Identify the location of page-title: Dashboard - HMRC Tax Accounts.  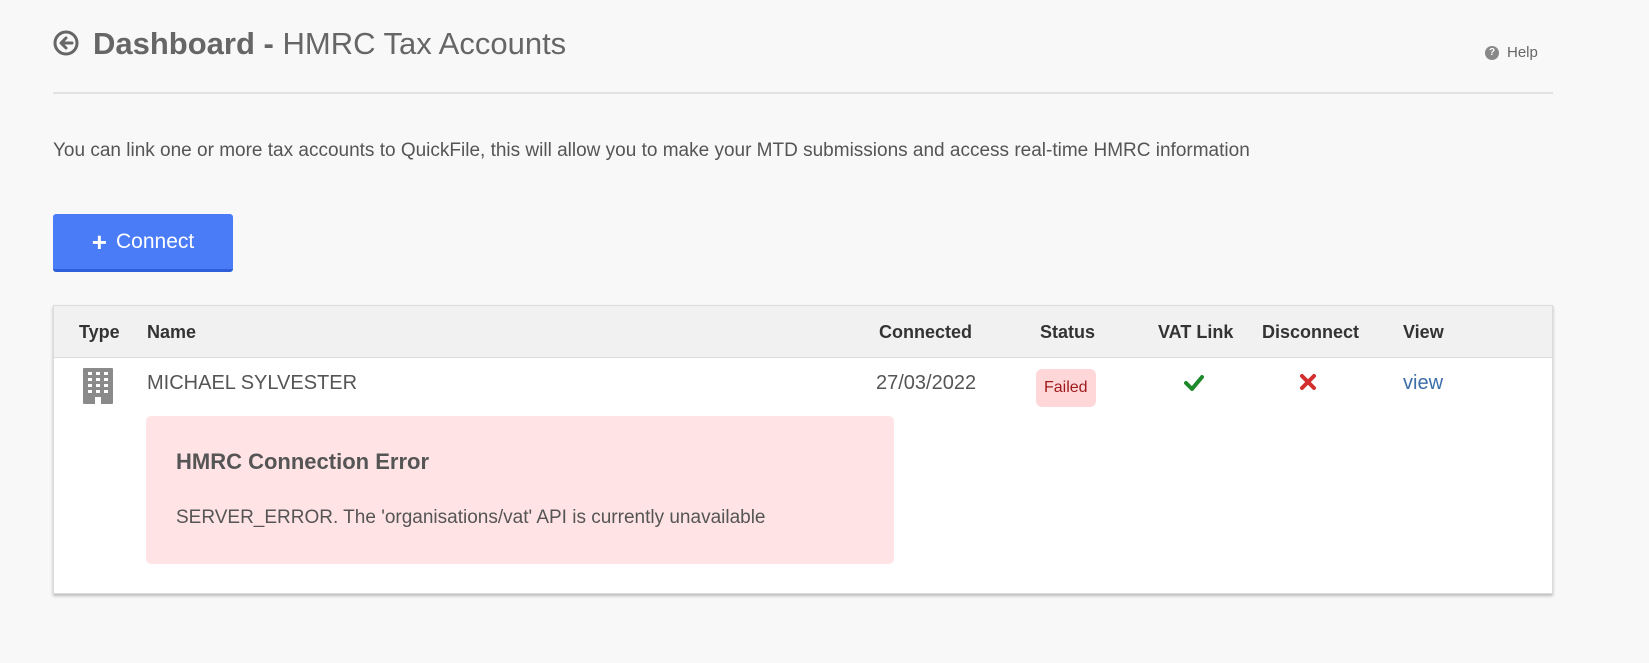
(329, 44).